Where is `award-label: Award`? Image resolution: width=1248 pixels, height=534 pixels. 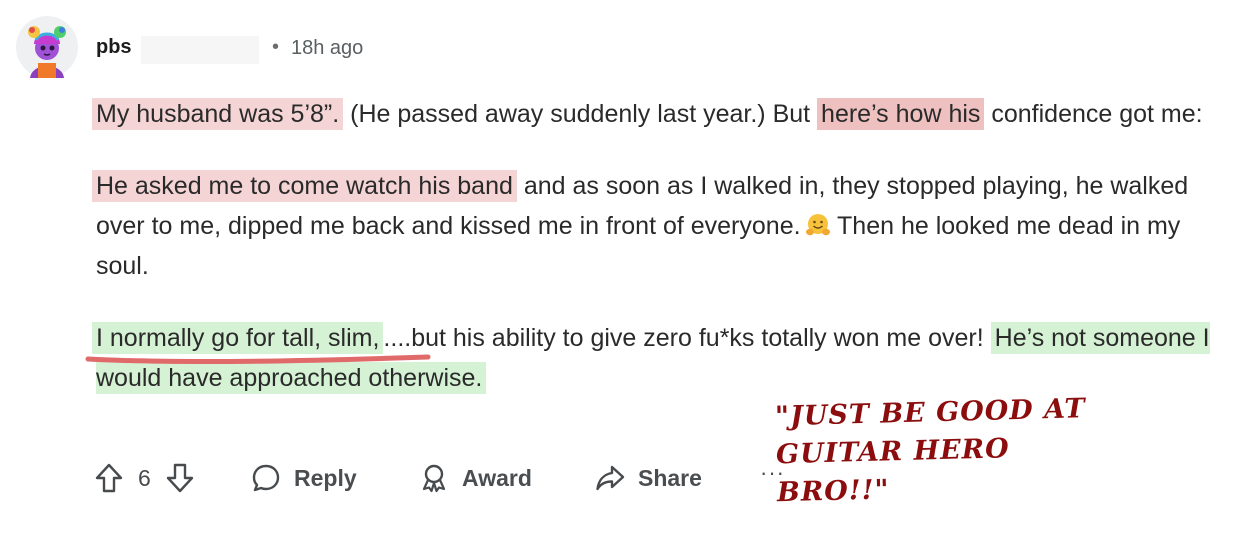 award-label: Award is located at coordinates (497, 477).